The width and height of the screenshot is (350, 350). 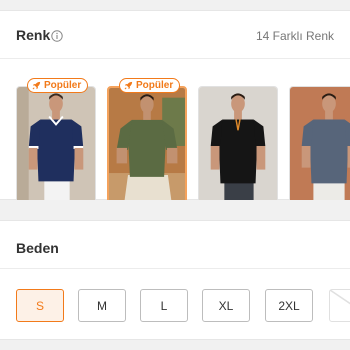 I want to click on size-option-unavailable, so click(x=339, y=305).